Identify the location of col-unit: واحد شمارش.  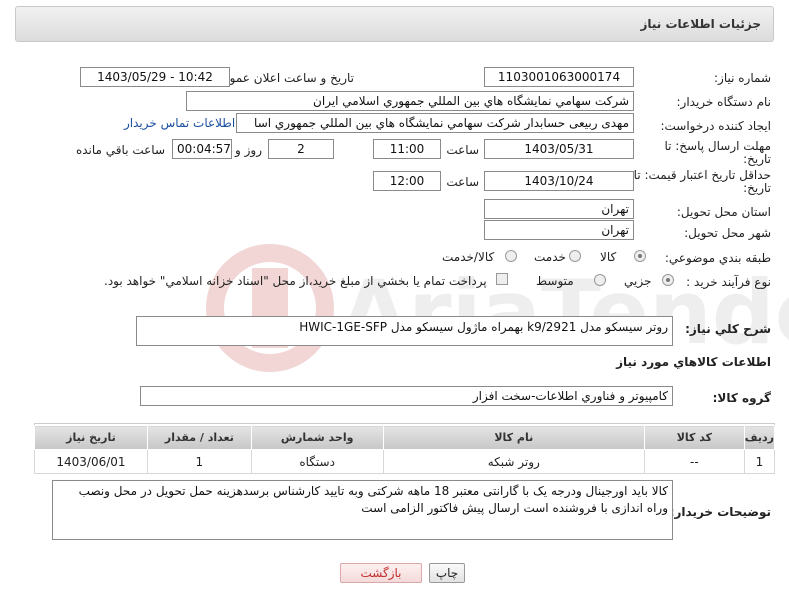
(317, 437).